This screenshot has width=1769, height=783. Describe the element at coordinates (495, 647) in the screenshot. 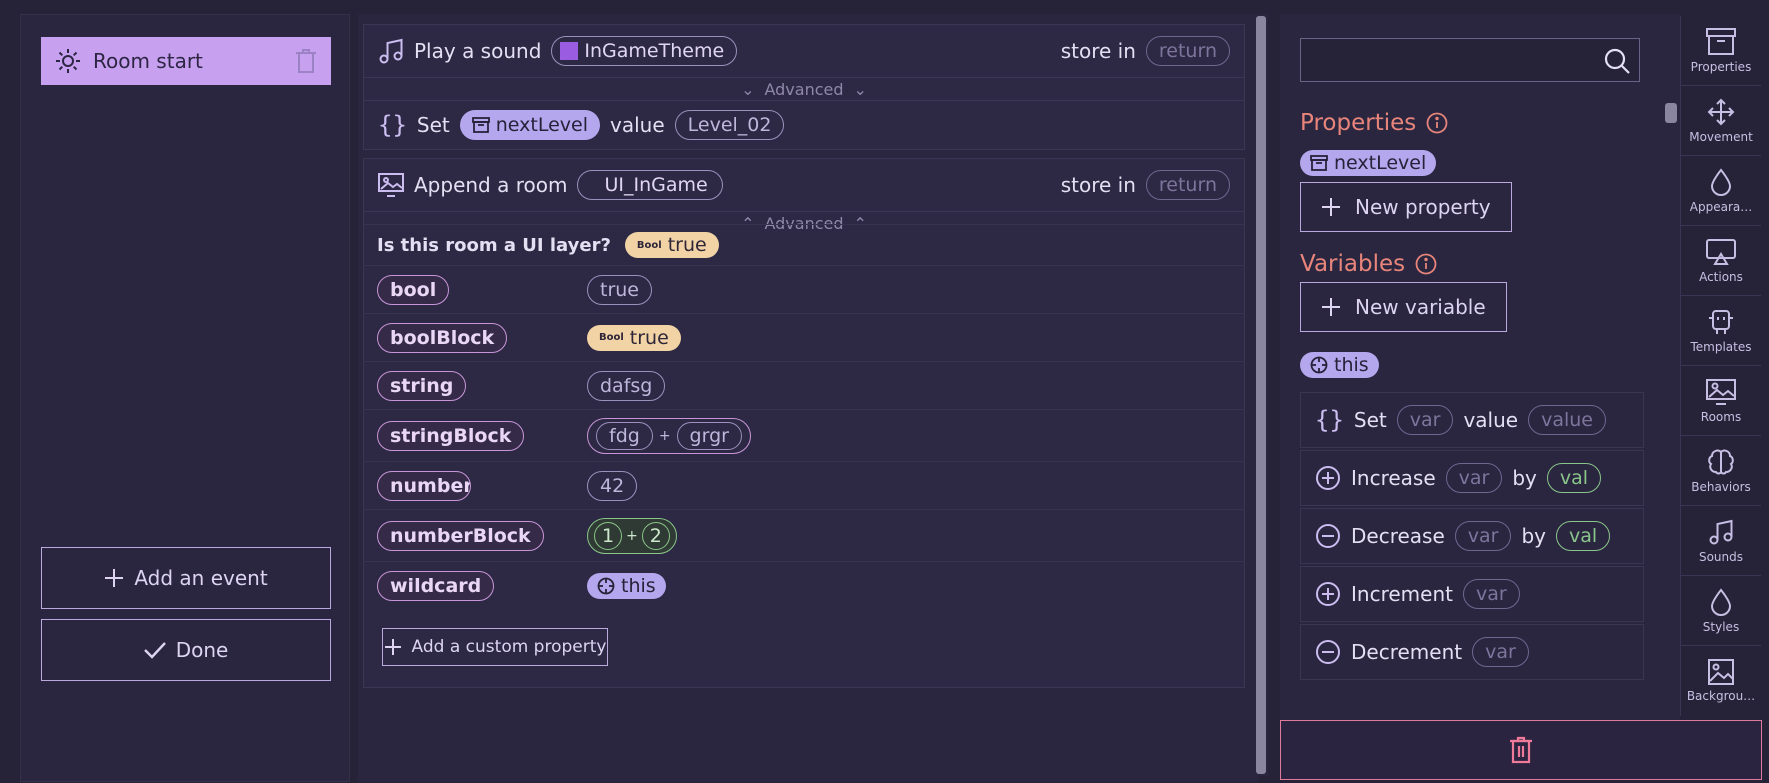

I see `add-custom-property-button: Add a custom property` at that location.